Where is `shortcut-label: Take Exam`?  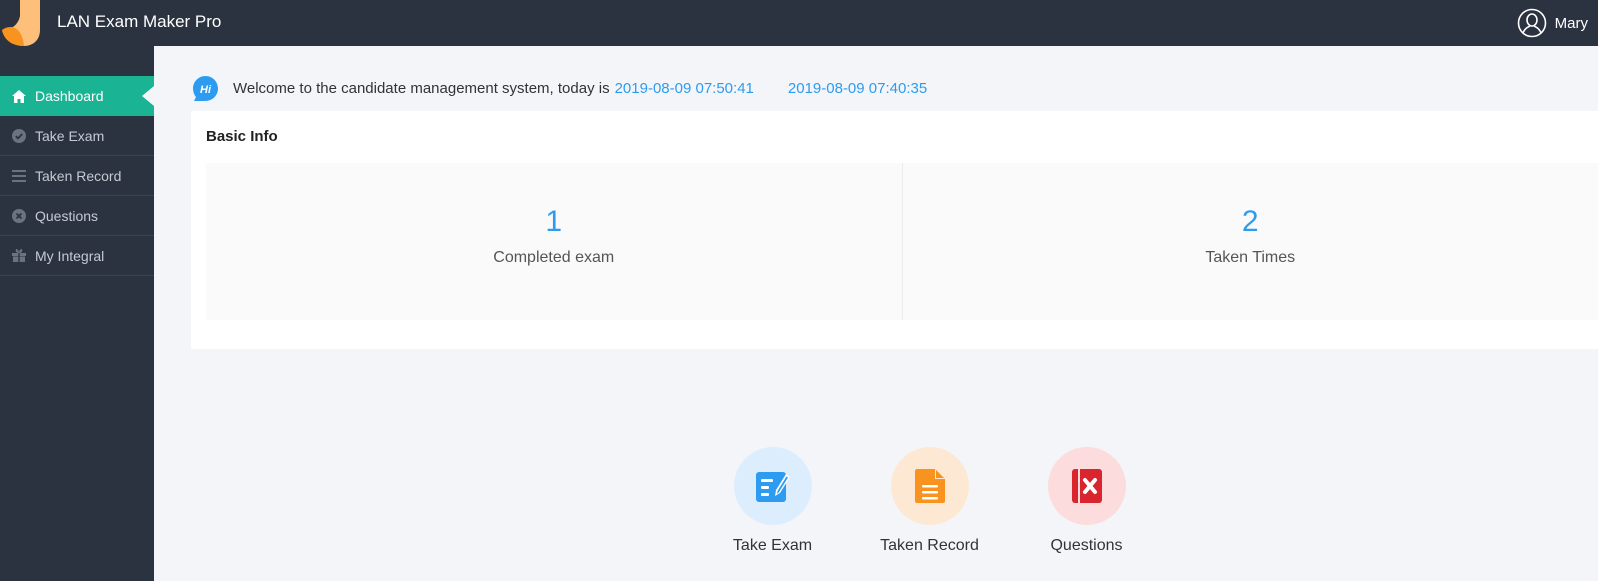
shortcut-label: Take Exam is located at coordinates (772, 545).